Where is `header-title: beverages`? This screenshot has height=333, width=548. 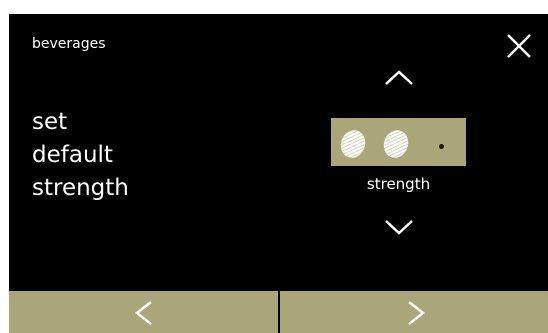 header-title: beverages is located at coordinates (69, 44).